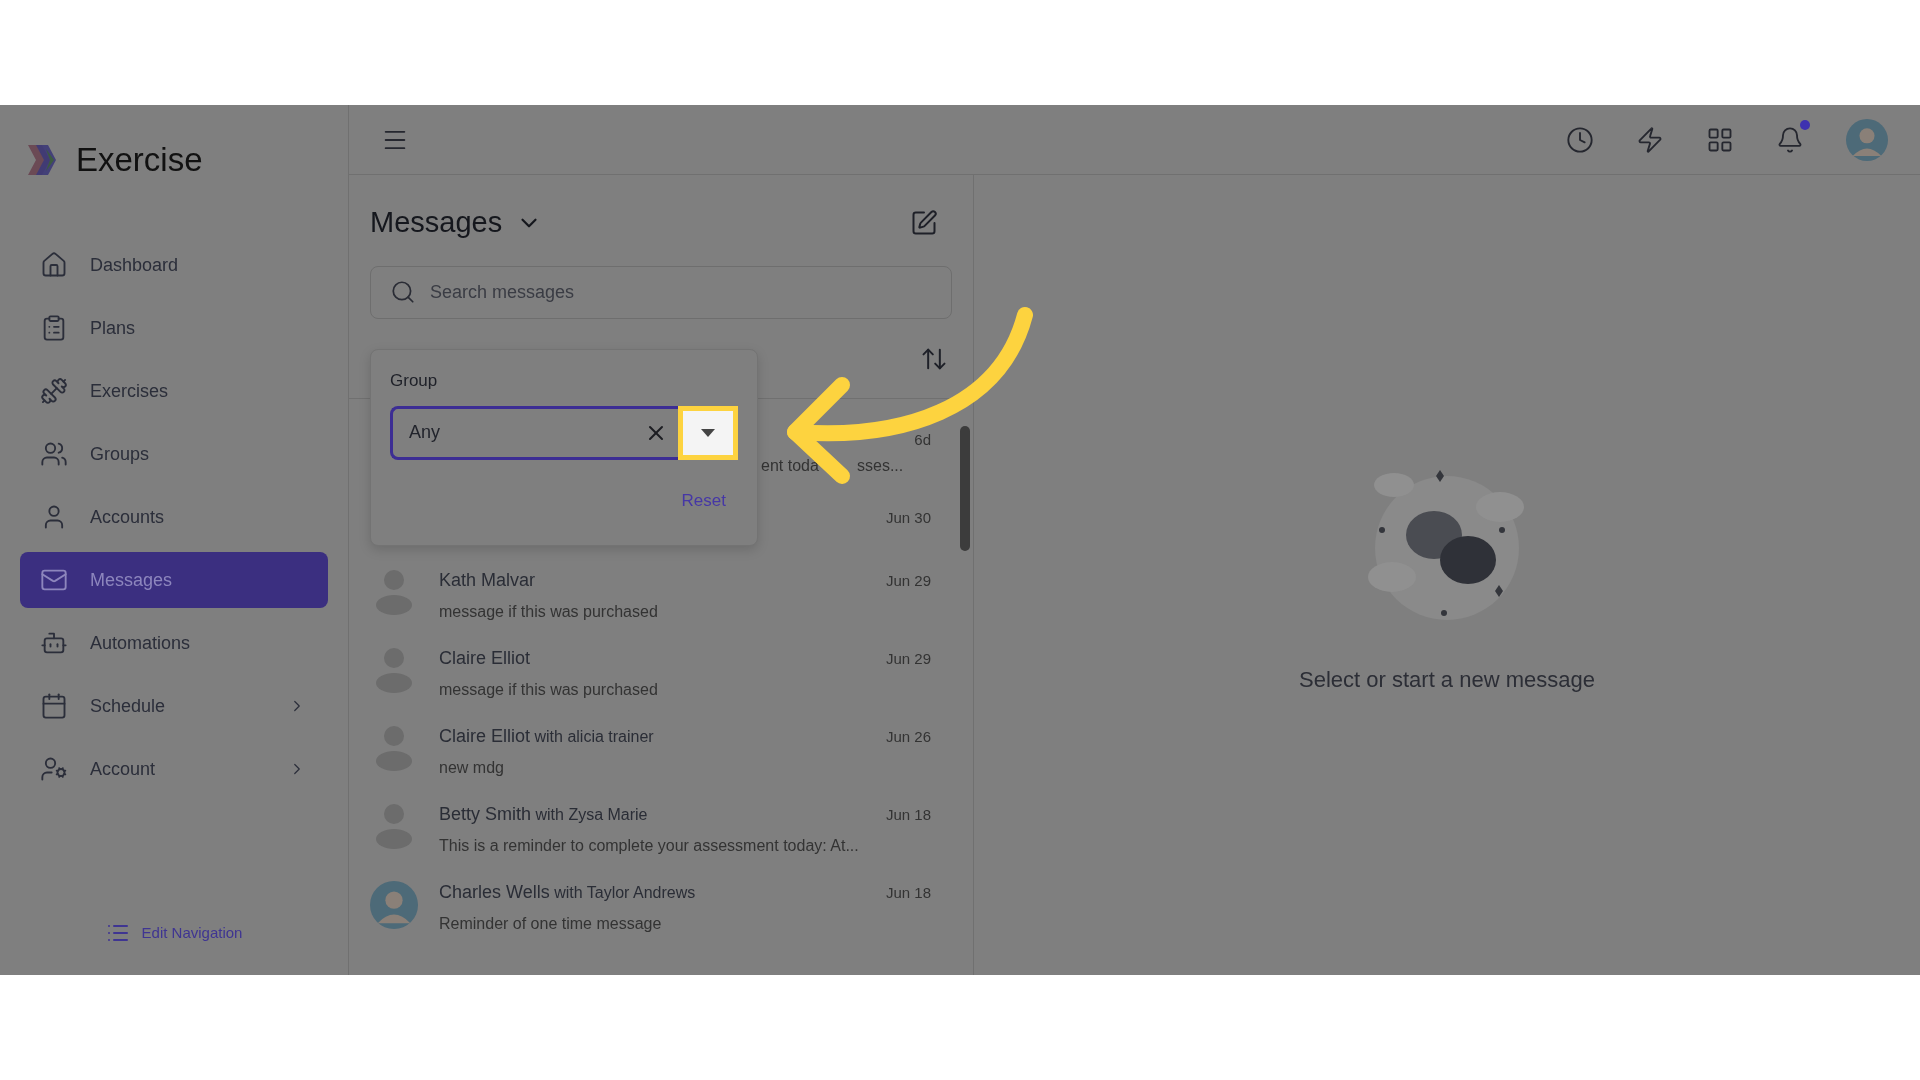 Image resolution: width=1920 pixels, height=1080 pixels. Describe the element at coordinates (661, 906) in the screenshot. I see `conversation-item: Charles Wells with Taylor Andrews Jun 18 Reminder of one time message` at that location.